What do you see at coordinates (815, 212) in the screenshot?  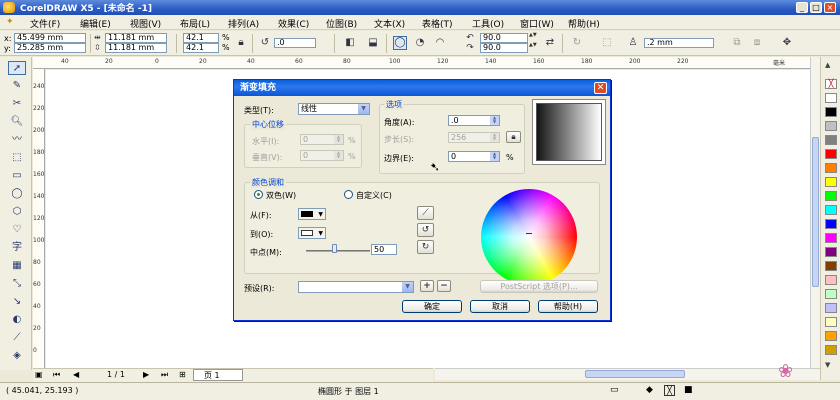 I see `vertical-scroll-thumb` at bounding box center [815, 212].